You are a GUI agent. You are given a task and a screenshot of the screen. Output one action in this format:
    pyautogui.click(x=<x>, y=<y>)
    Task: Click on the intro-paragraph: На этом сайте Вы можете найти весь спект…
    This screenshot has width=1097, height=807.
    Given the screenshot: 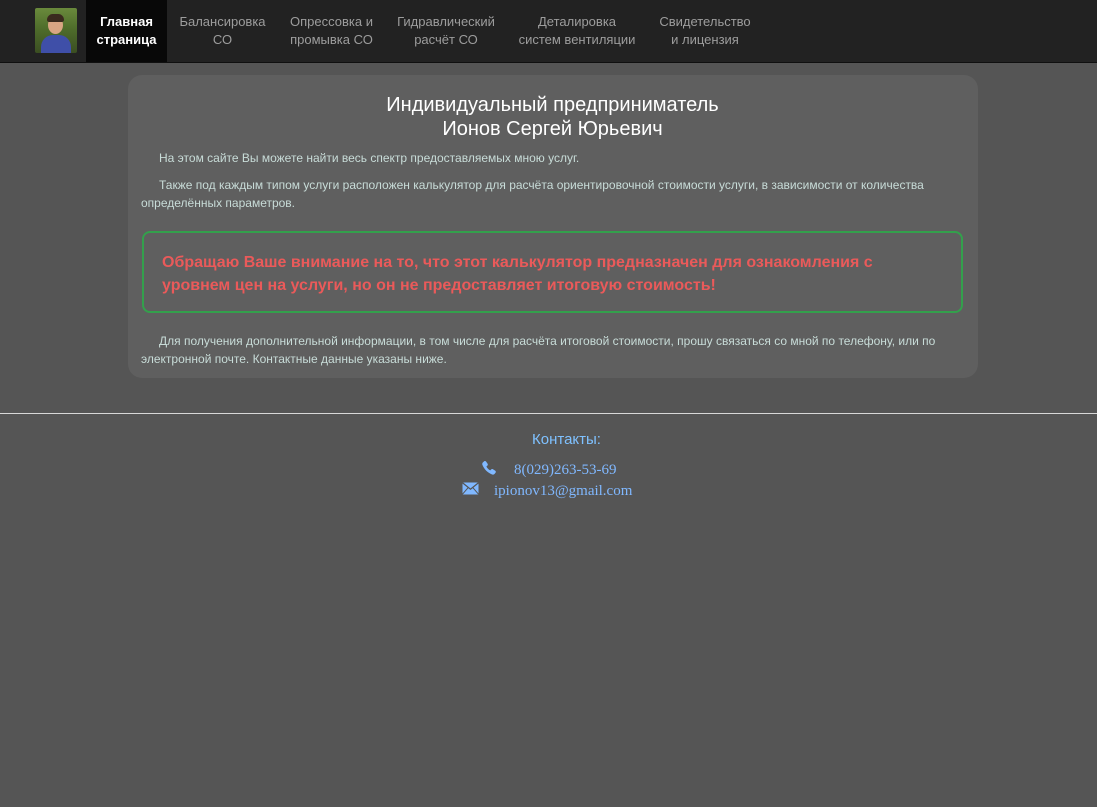 What is the action you would take?
    pyautogui.click(x=369, y=158)
    